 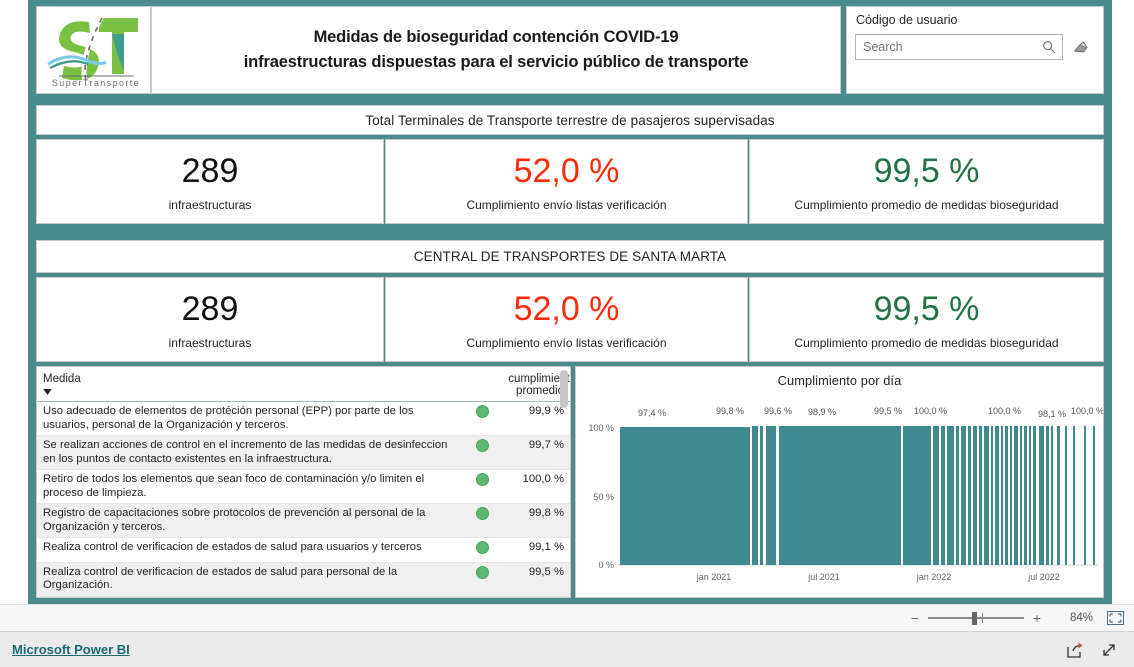 I want to click on table-header-row: Medida cumplimiento promedio, so click(x=303, y=384).